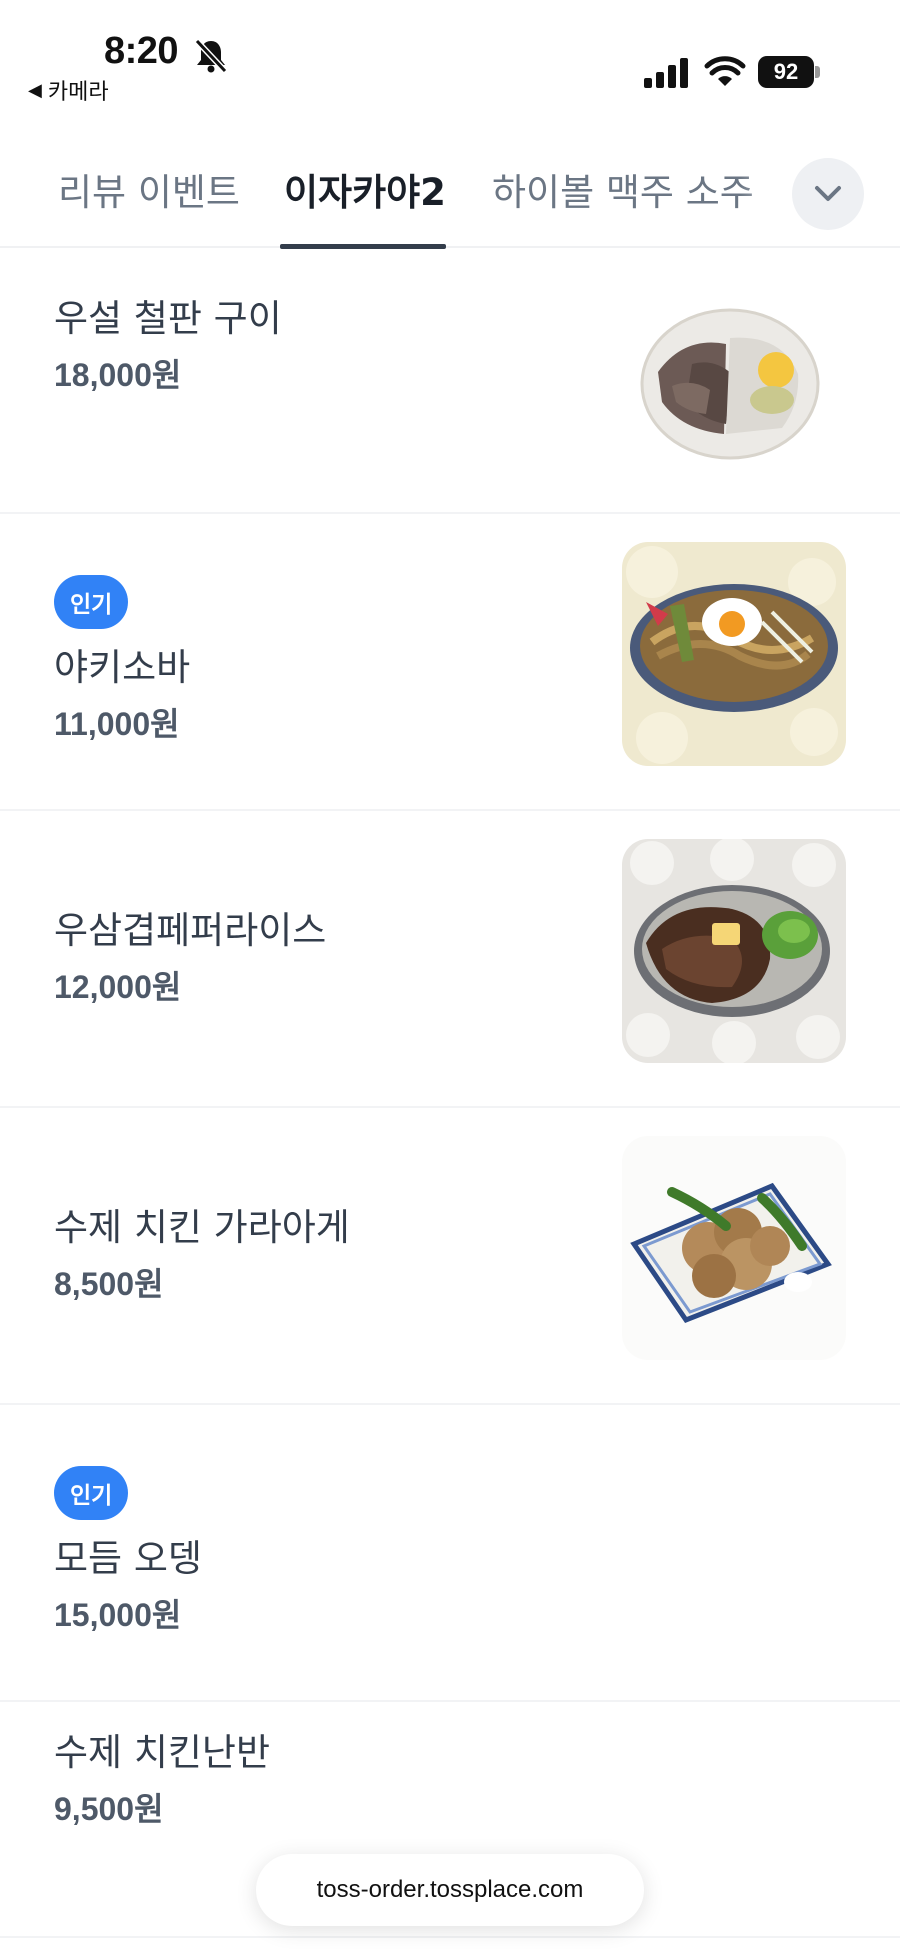  Describe the element at coordinates (118, 1614) in the screenshot. I see `menu-item-price: 15,000원` at that location.